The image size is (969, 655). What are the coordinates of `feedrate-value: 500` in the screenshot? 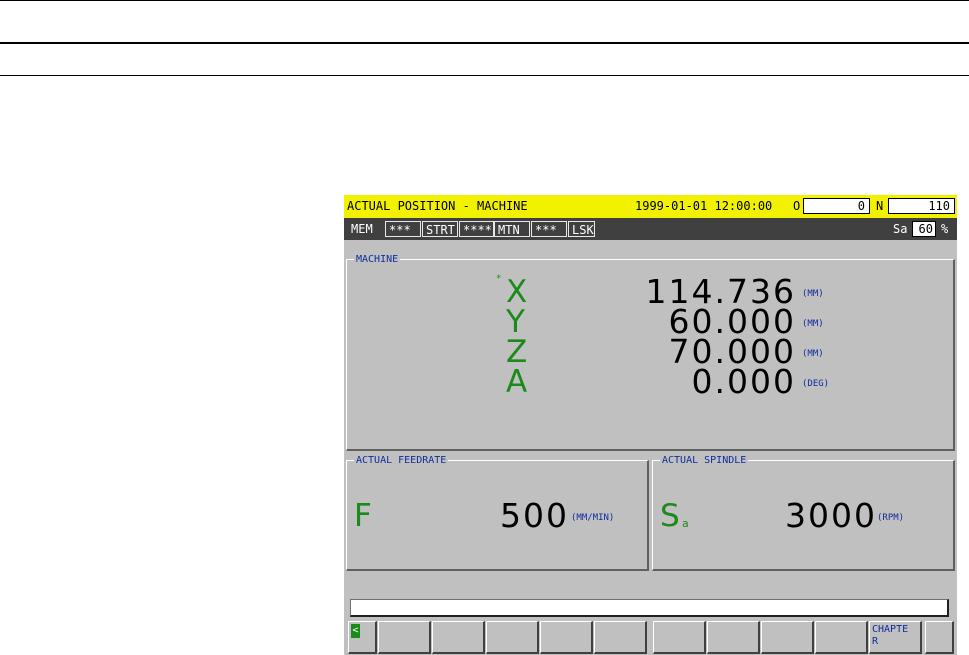 It's located at (534, 515).